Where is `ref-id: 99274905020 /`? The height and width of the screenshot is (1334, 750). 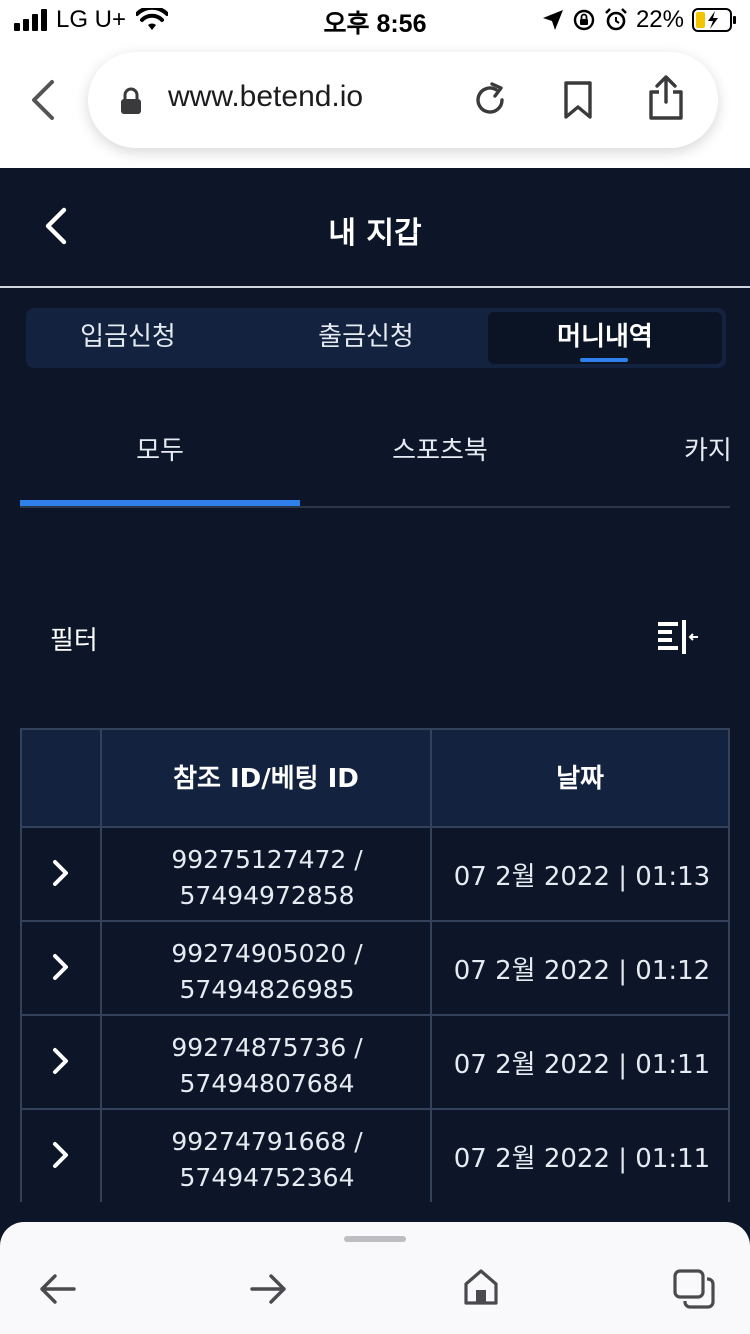 ref-id: 99274905020 / is located at coordinates (267, 953).